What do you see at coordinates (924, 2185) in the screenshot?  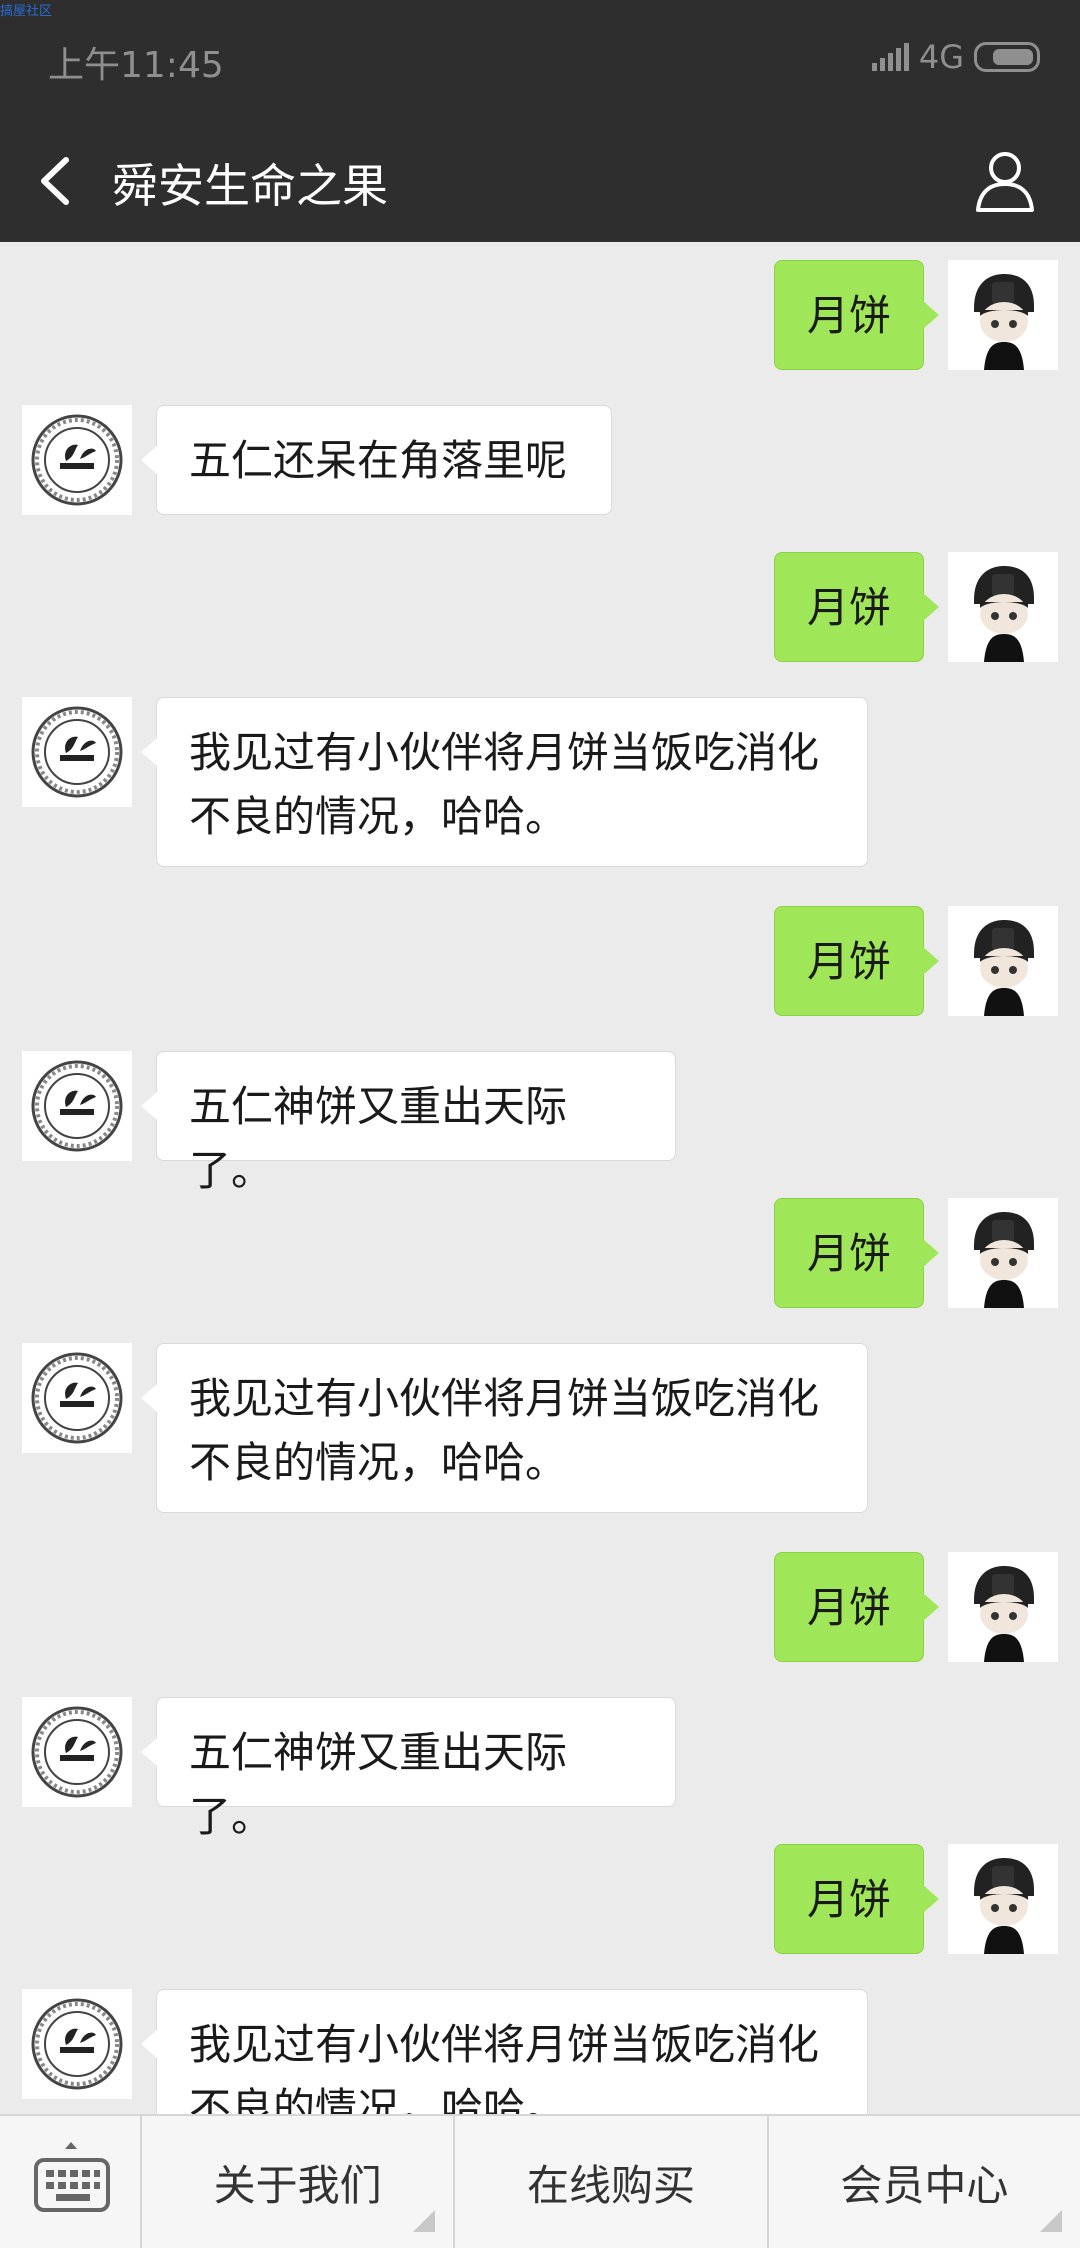 I see `menu-label: 会员中心` at bounding box center [924, 2185].